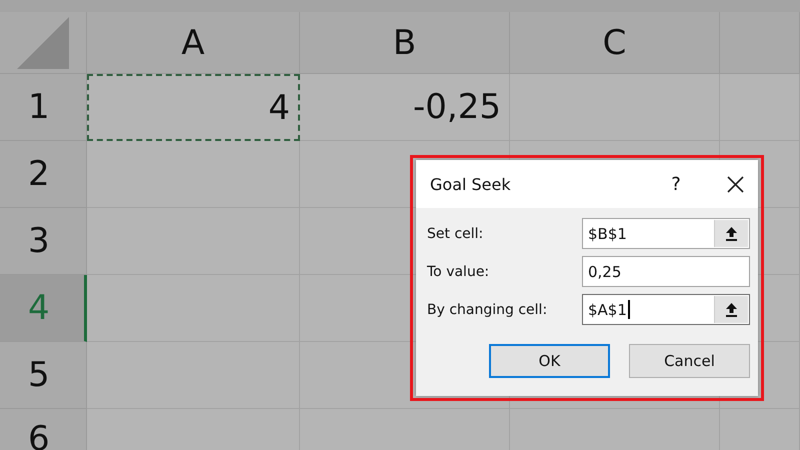  What do you see at coordinates (455, 234) in the screenshot?
I see `field-label: Set cell:` at bounding box center [455, 234].